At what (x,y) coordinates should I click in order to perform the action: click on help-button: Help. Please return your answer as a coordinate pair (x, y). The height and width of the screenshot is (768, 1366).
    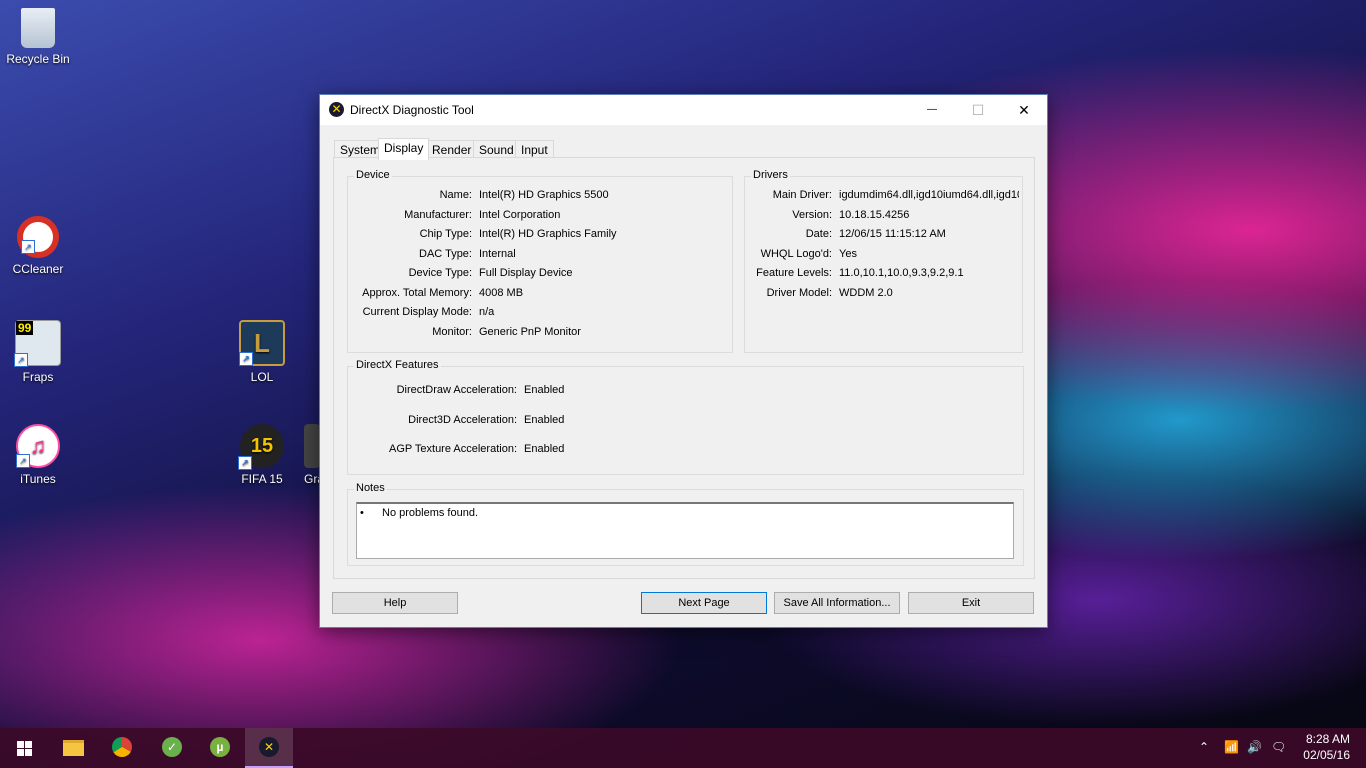
    Looking at the image, I should click on (395, 603).